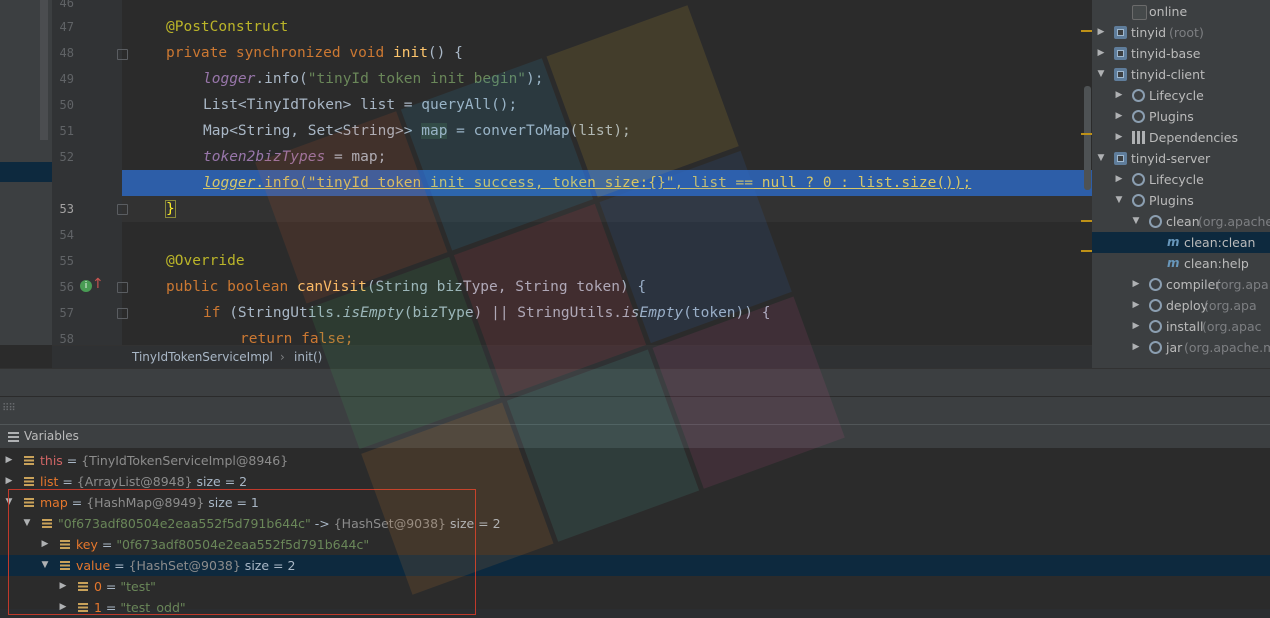 The height and width of the screenshot is (618, 1270). What do you see at coordinates (1181, 242) in the screenshot?
I see `maven-goal-clean-clean: m clean:clean` at bounding box center [1181, 242].